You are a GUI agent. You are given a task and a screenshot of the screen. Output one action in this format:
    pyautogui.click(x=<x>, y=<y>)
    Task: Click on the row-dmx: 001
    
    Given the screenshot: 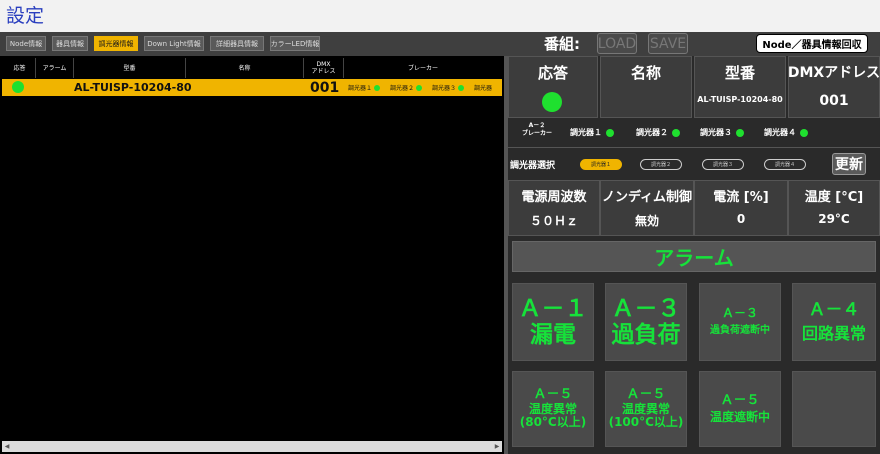 What is the action you would take?
    pyautogui.click(x=325, y=87)
    